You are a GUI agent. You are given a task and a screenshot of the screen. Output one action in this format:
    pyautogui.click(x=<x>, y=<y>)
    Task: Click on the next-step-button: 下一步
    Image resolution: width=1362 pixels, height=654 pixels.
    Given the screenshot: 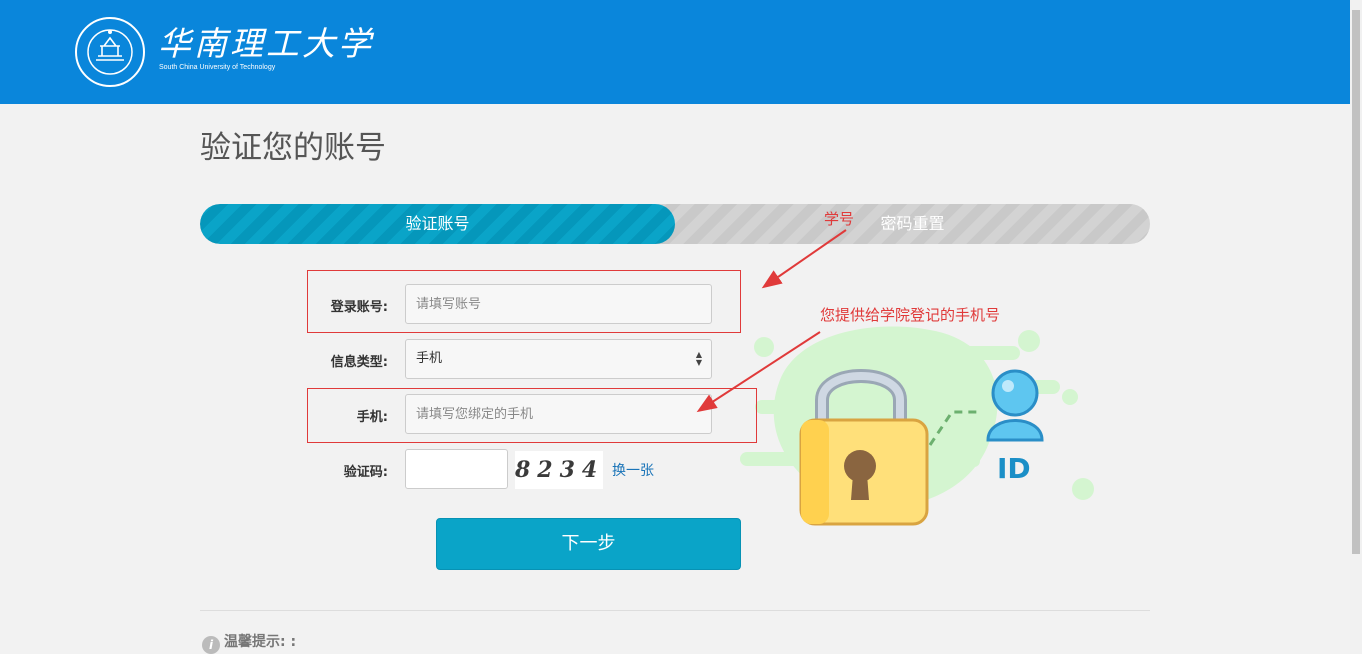 What is the action you would take?
    pyautogui.click(x=588, y=544)
    